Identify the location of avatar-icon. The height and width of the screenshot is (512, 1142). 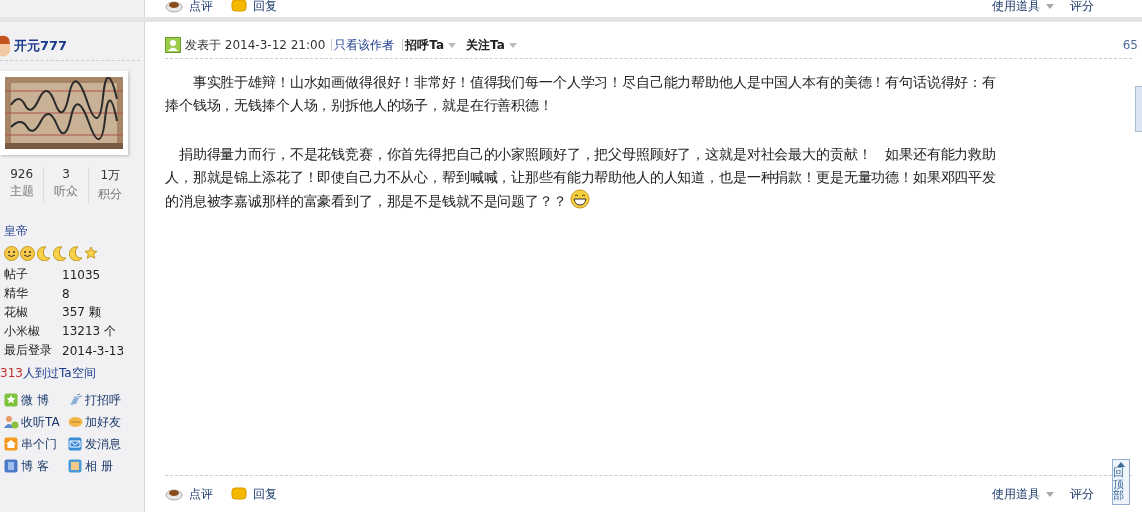
(5, 46).